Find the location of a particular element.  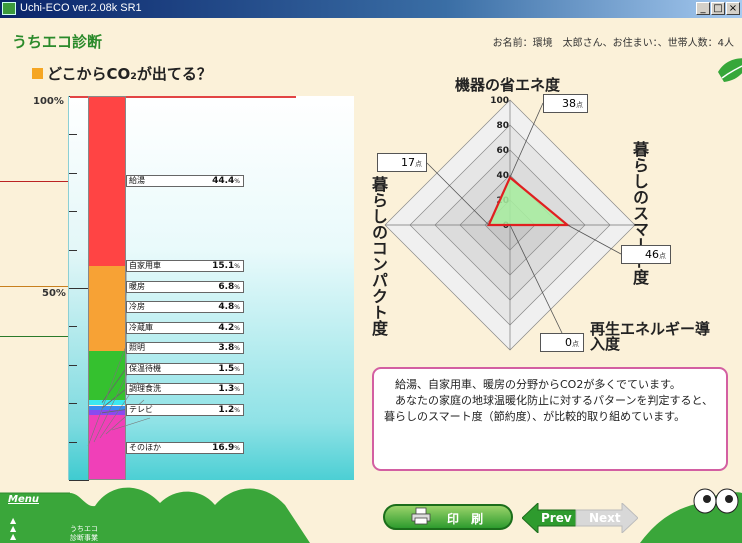

footer-logo: うちエコ 診断事業 is located at coordinates (84, 534).